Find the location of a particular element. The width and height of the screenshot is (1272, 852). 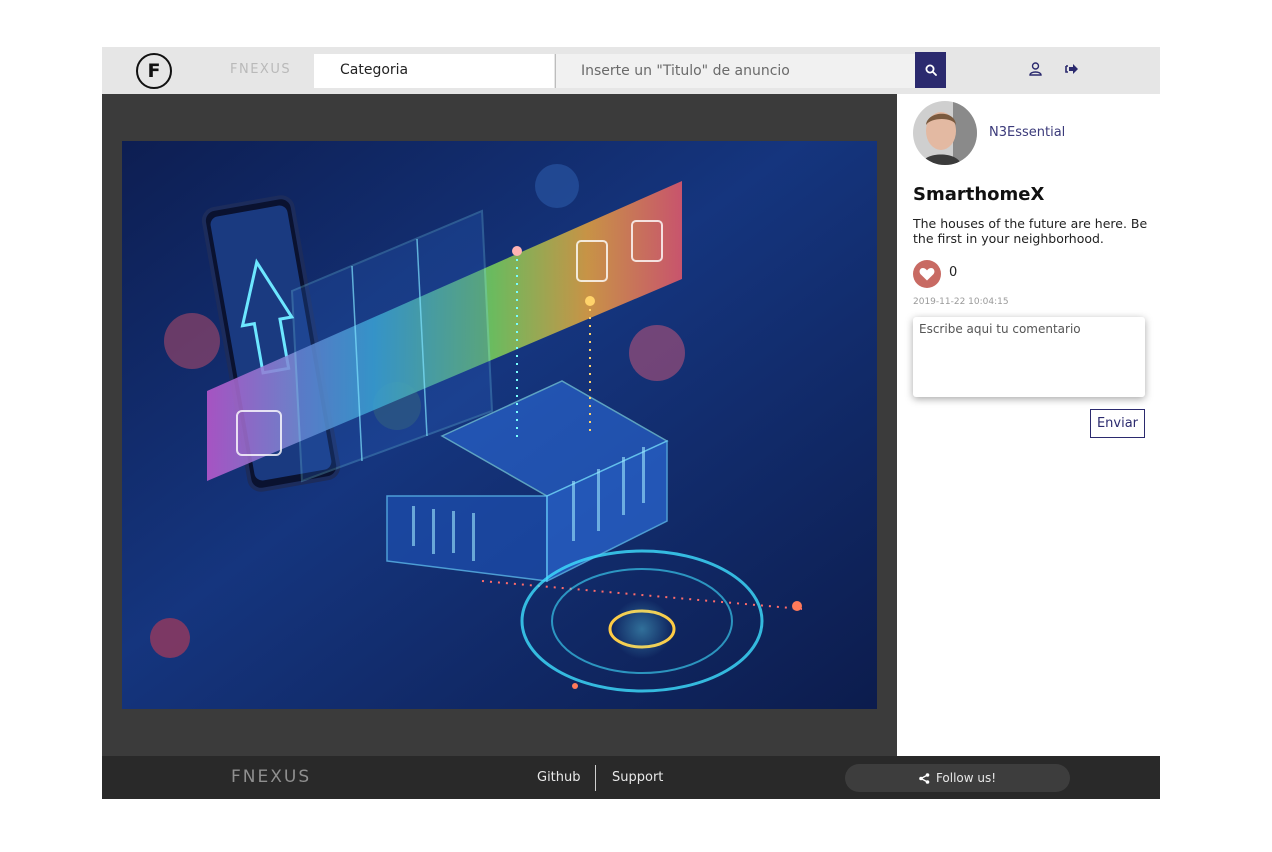

like-button is located at coordinates (927, 274).